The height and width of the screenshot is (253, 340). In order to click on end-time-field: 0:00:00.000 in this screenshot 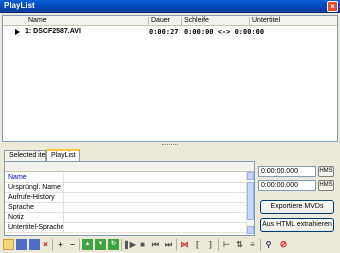, I will do `click(287, 185)`.